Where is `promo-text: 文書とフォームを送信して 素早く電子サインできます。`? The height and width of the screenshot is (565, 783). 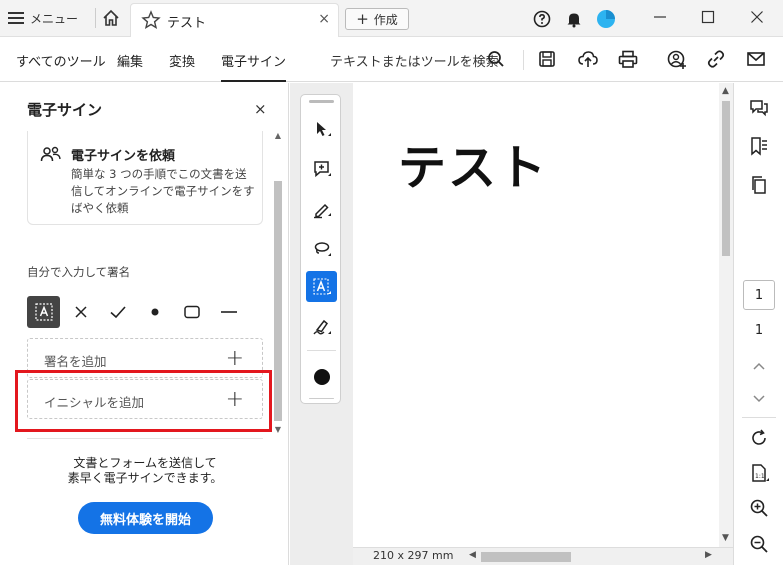 promo-text: 文書とフォームを送信して 素早く電子サインできます。 is located at coordinates (145, 471).